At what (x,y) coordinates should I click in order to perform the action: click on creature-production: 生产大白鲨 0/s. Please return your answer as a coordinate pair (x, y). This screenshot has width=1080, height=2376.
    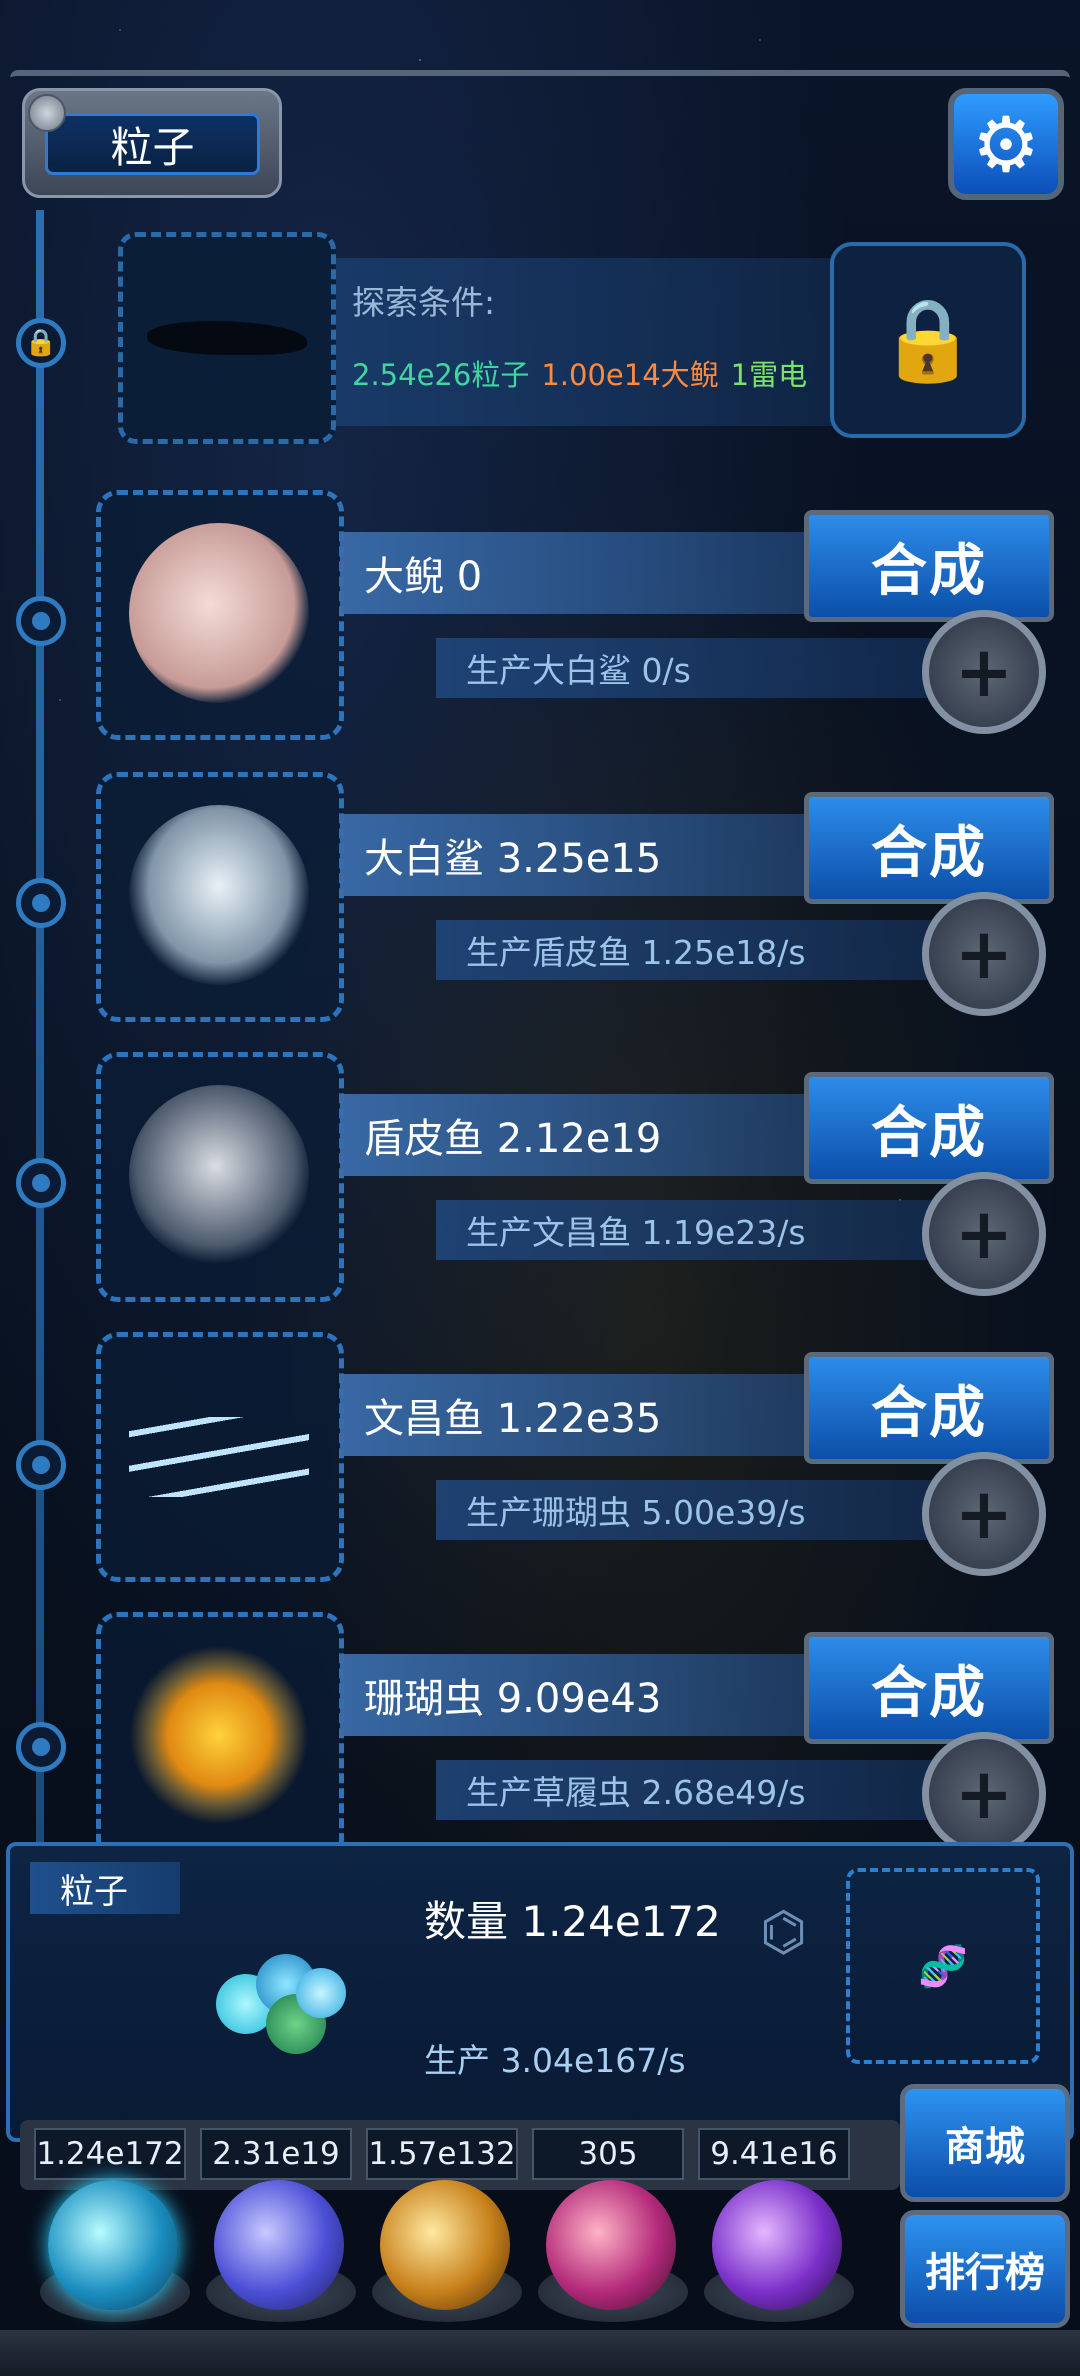
    Looking at the image, I should click on (696, 668).